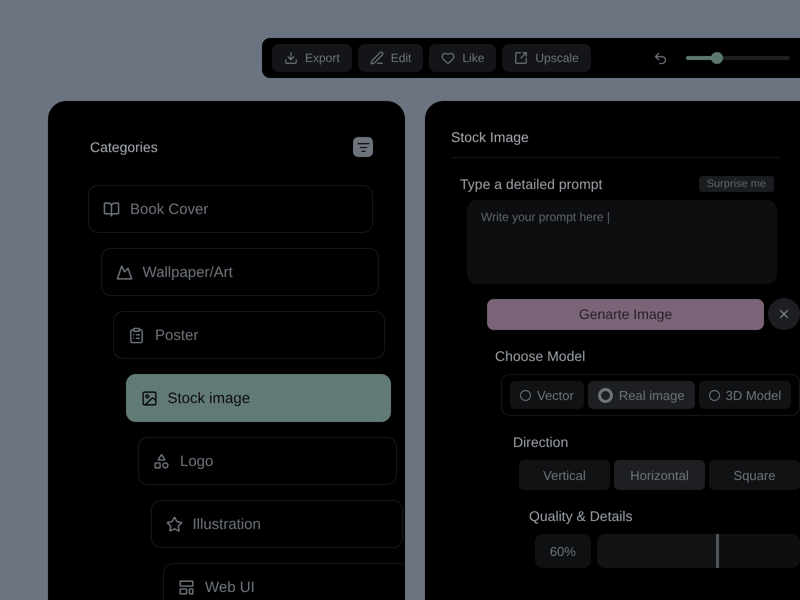  I want to click on model-option: Real image, so click(641, 395).